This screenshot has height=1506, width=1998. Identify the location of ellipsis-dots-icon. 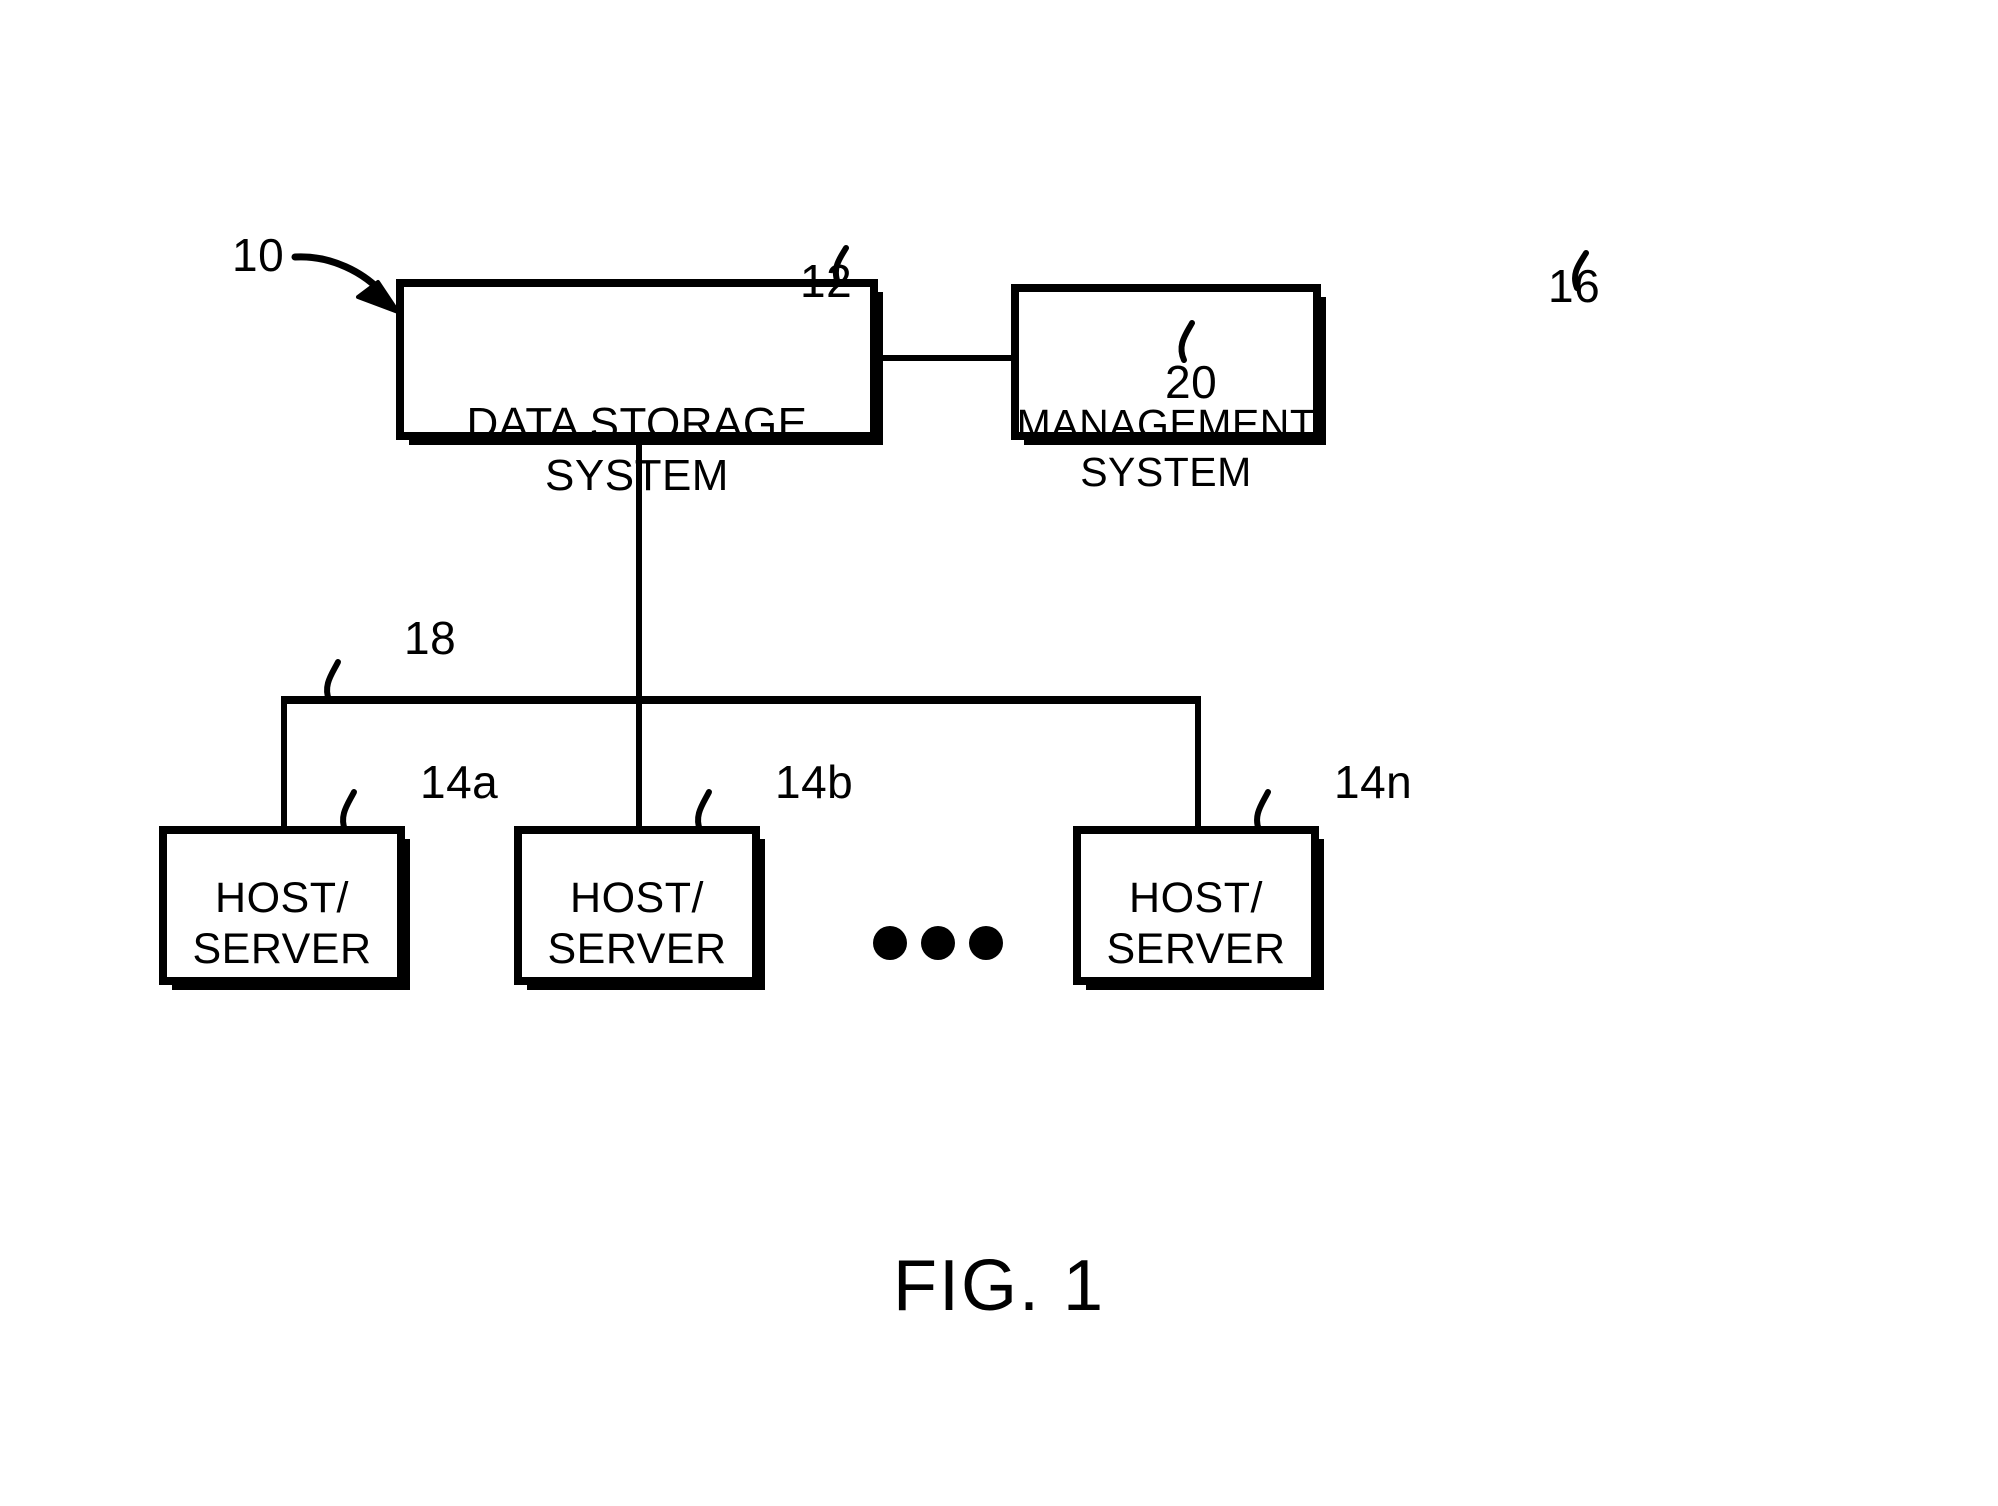
(938, 943).